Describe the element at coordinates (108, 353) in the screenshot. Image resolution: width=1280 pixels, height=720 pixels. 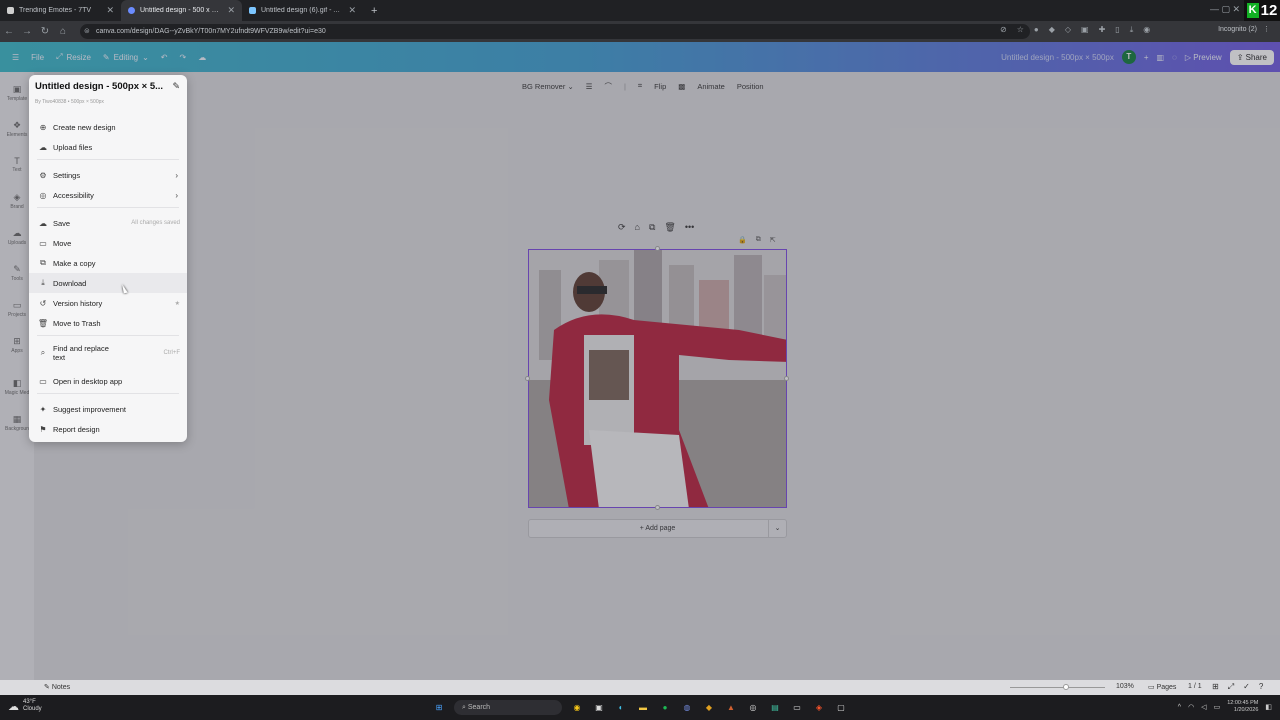
I see `menu-item-find-and-replace: ⌕ Find and replace text Ctrl+F` at that location.